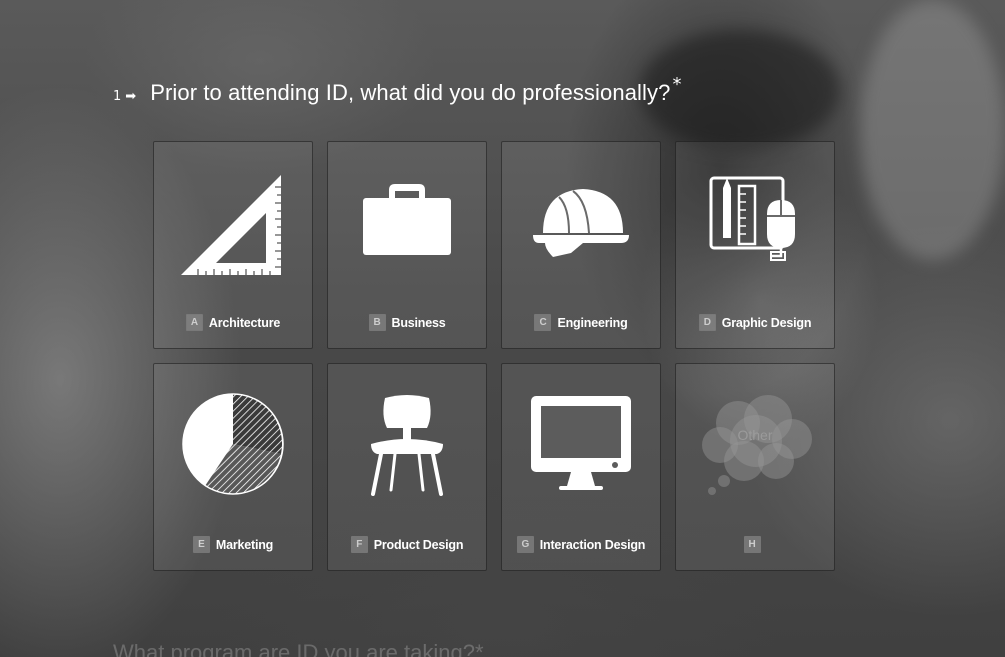  Describe the element at coordinates (677, 84) in the screenshot. I see `required-mark: *` at that location.